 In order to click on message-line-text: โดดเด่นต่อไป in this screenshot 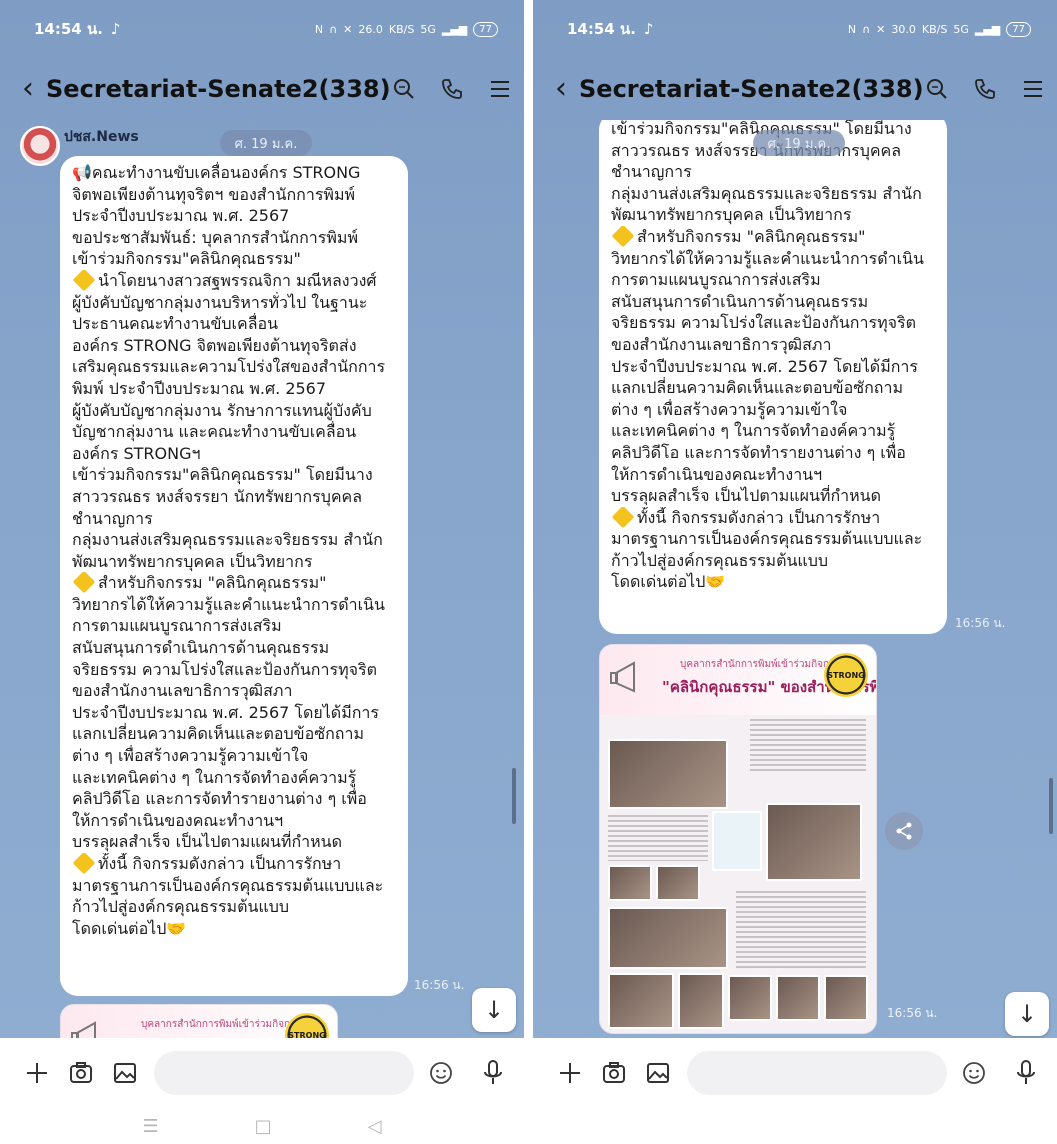, I will do `click(119, 928)`.